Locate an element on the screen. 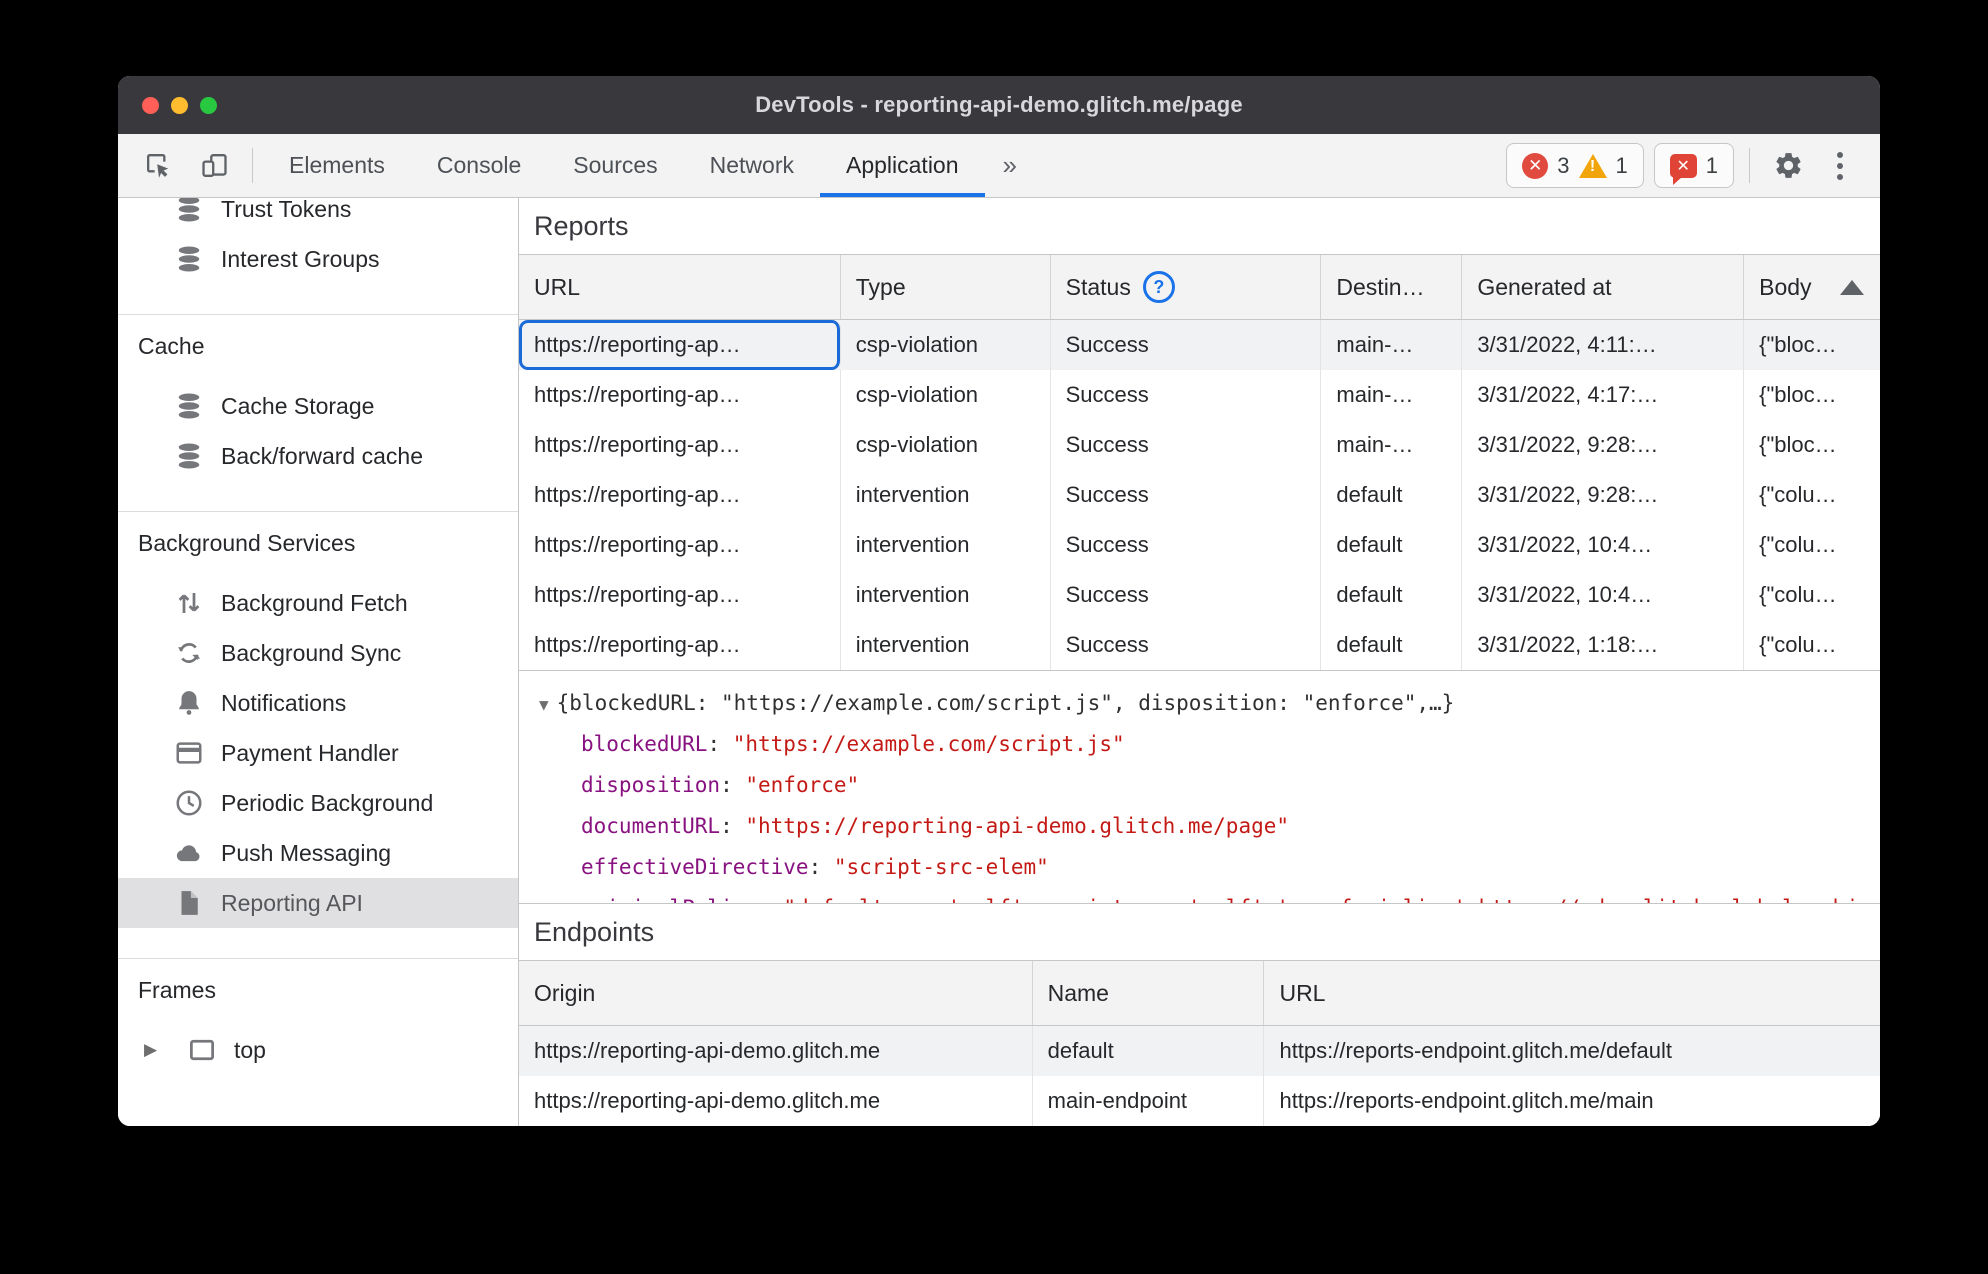  console-status-badge: ✕ 3 1 is located at coordinates (1575, 165).